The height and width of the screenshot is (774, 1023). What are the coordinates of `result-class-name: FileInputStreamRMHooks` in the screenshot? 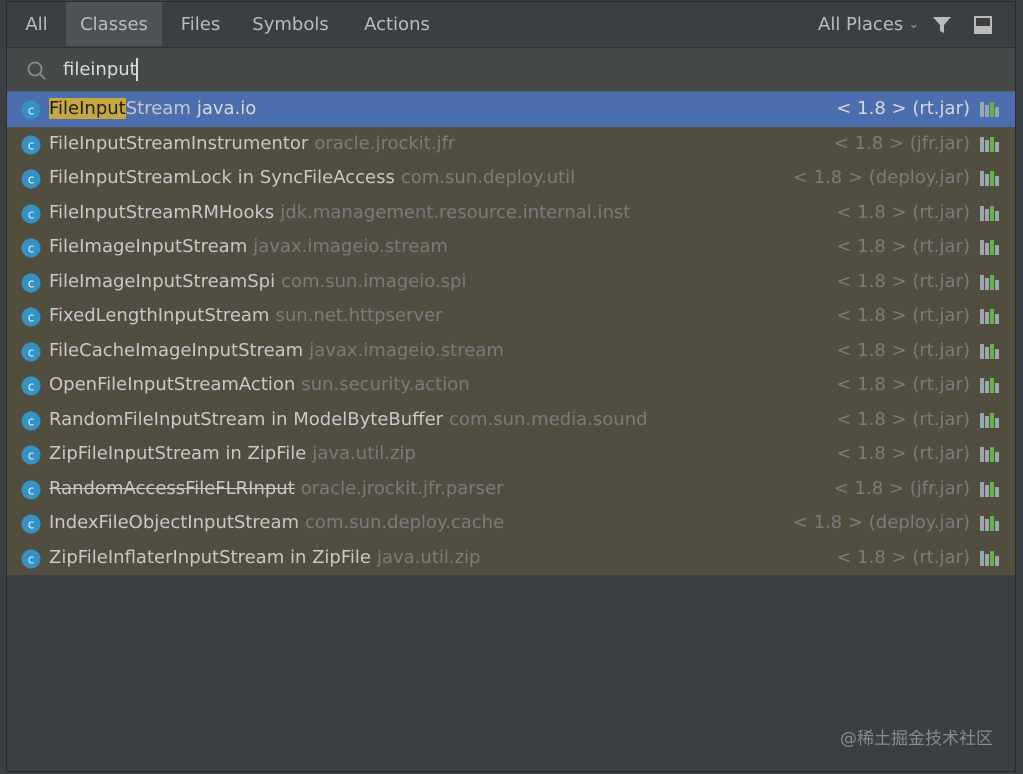 It's located at (162, 212).